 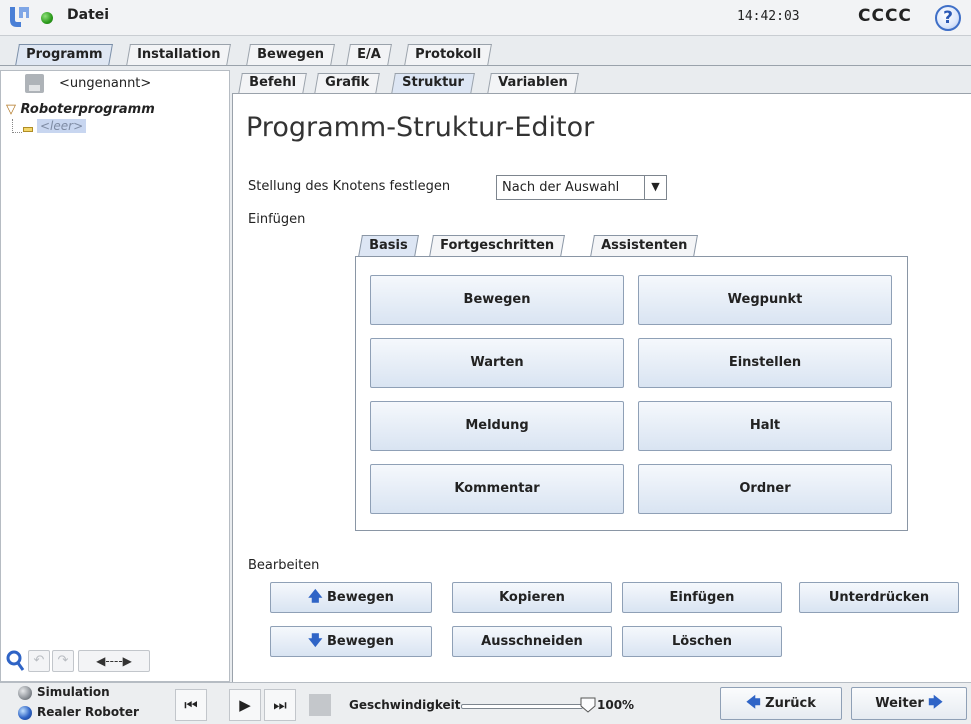 What do you see at coordinates (315, 597) in the screenshot?
I see `arrow-up-icon: 🡅` at bounding box center [315, 597].